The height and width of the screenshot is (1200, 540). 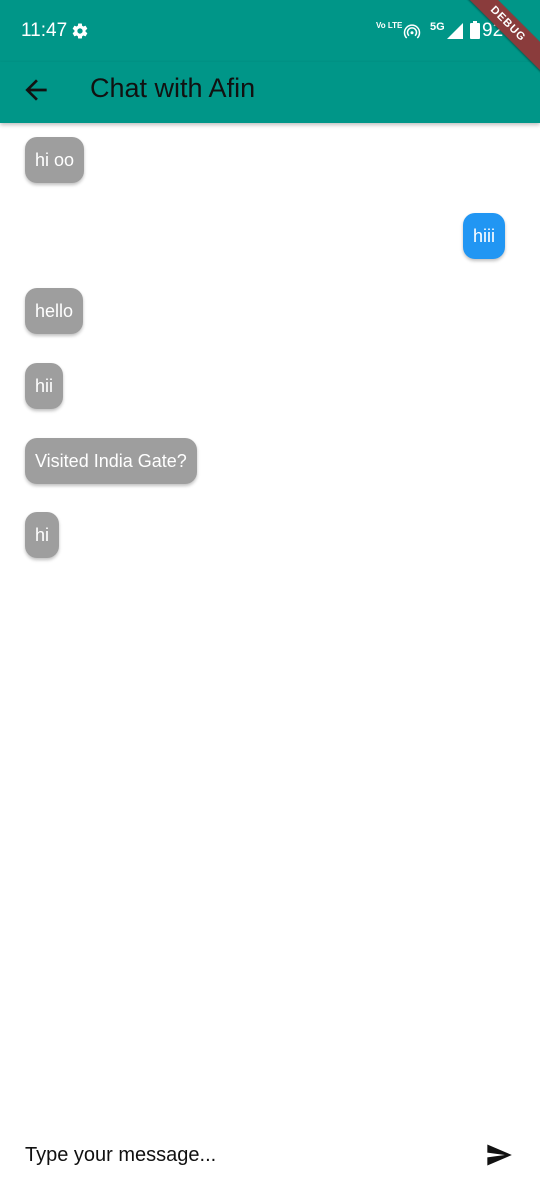 I want to click on message-row: hi, so click(x=270, y=537).